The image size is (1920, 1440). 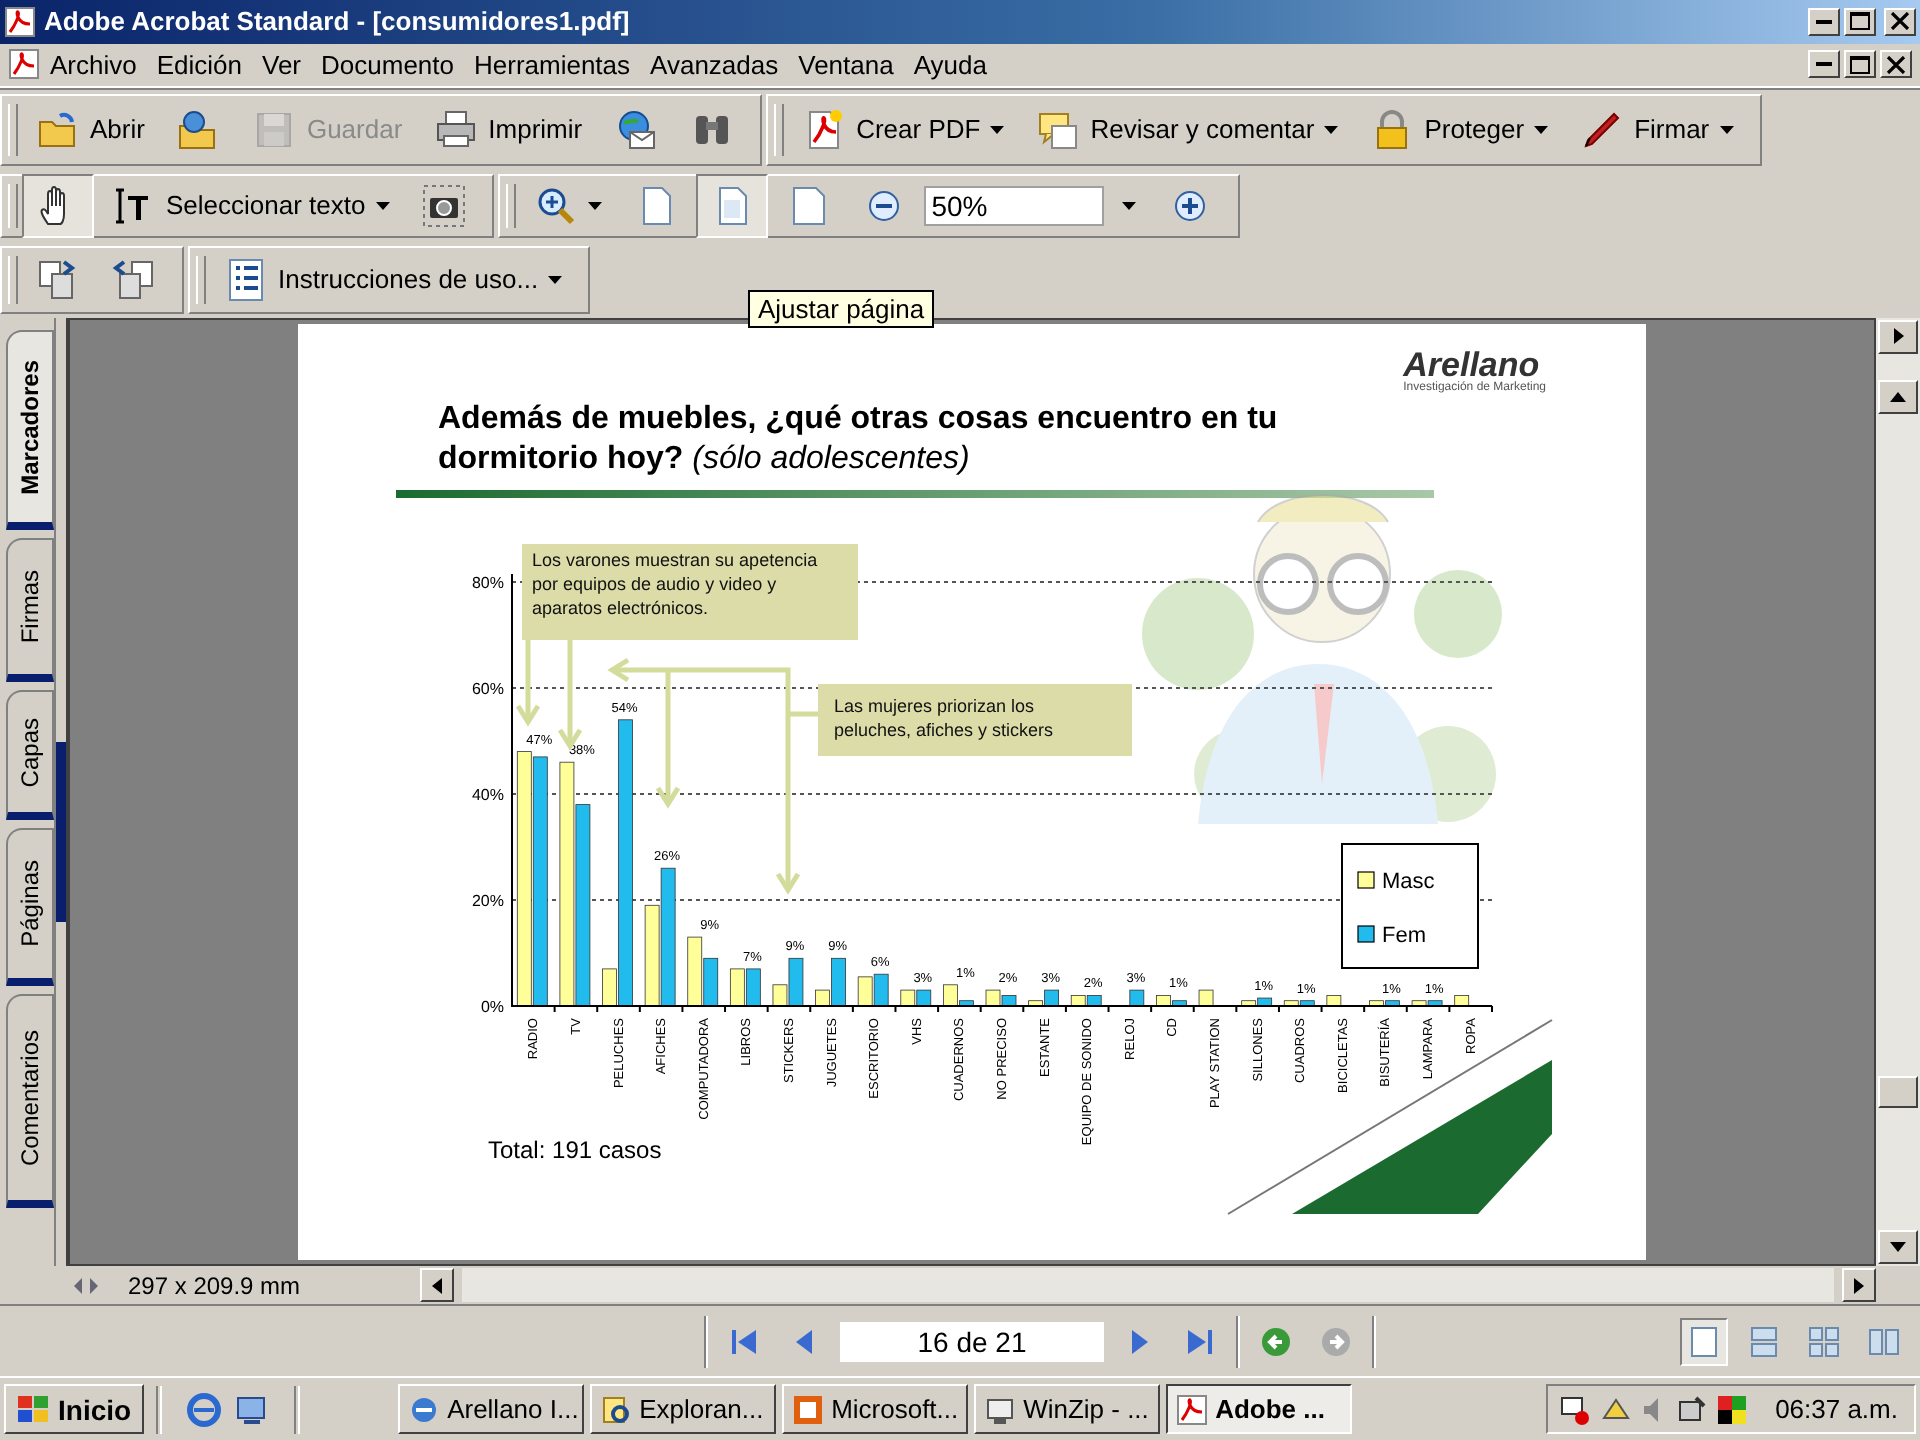 What do you see at coordinates (30, 906) in the screenshot?
I see `side-tab: Páginas` at bounding box center [30, 906].